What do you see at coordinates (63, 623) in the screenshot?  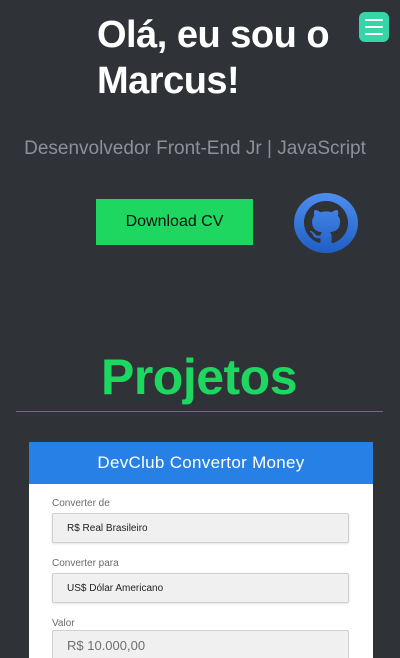 I see `value-label: Valor` at bounding box center [63, 623].